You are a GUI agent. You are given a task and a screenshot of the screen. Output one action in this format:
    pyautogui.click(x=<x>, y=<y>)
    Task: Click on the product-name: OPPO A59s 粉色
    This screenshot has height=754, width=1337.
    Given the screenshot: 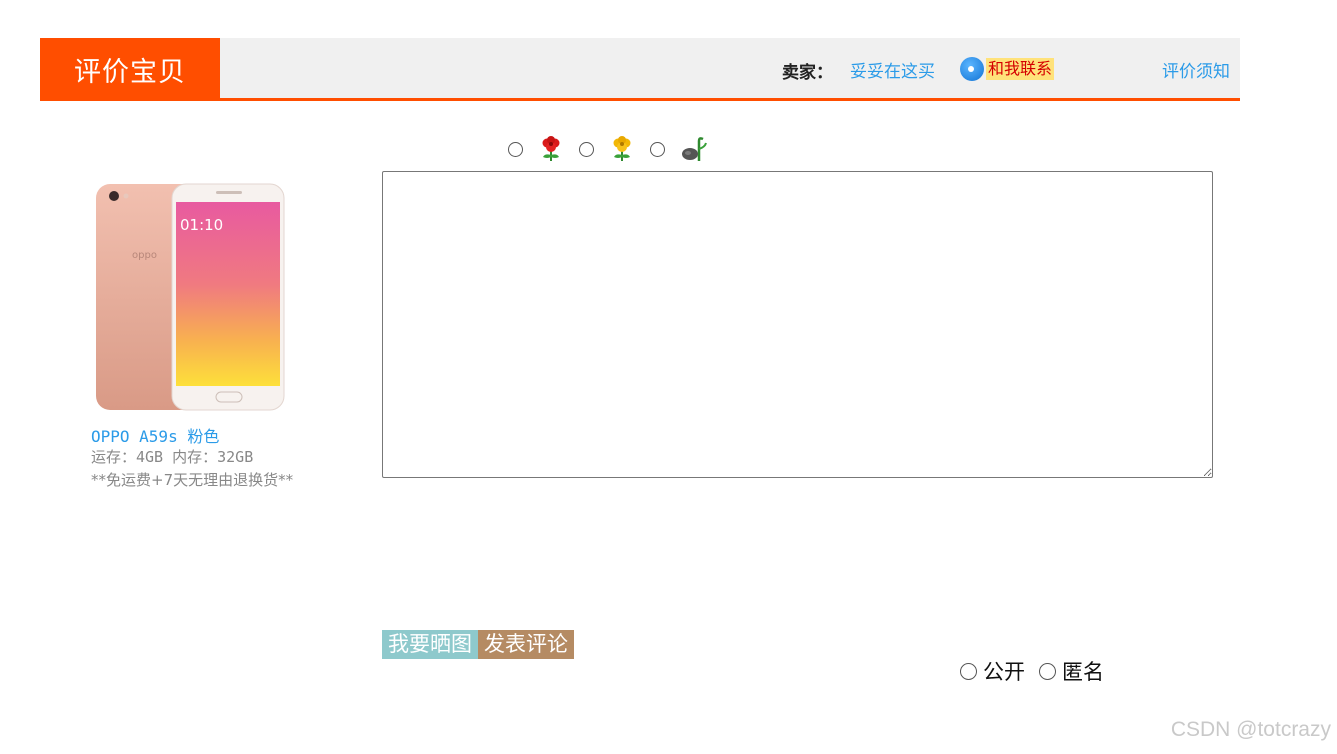 What is the action you would take?
    pyautogui.click(x=155, y=435)
    